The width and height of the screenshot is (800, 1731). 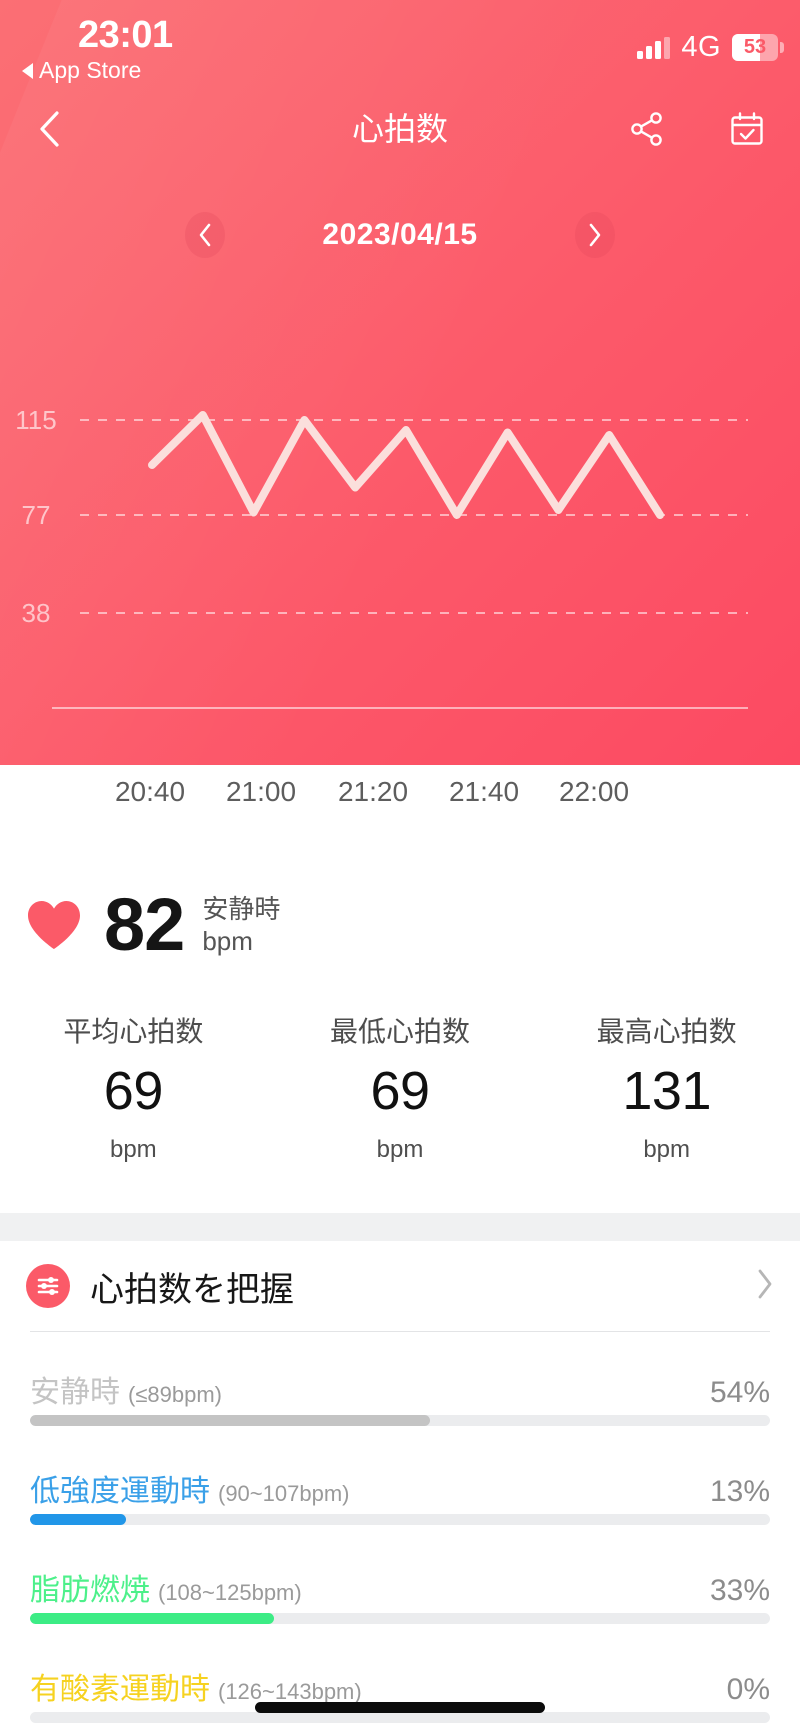 What do you see at coordinates (90, 1590) in the screenshot?
I see `zone-name: 脂肪燃焼` at bounding box center [90, 1590].